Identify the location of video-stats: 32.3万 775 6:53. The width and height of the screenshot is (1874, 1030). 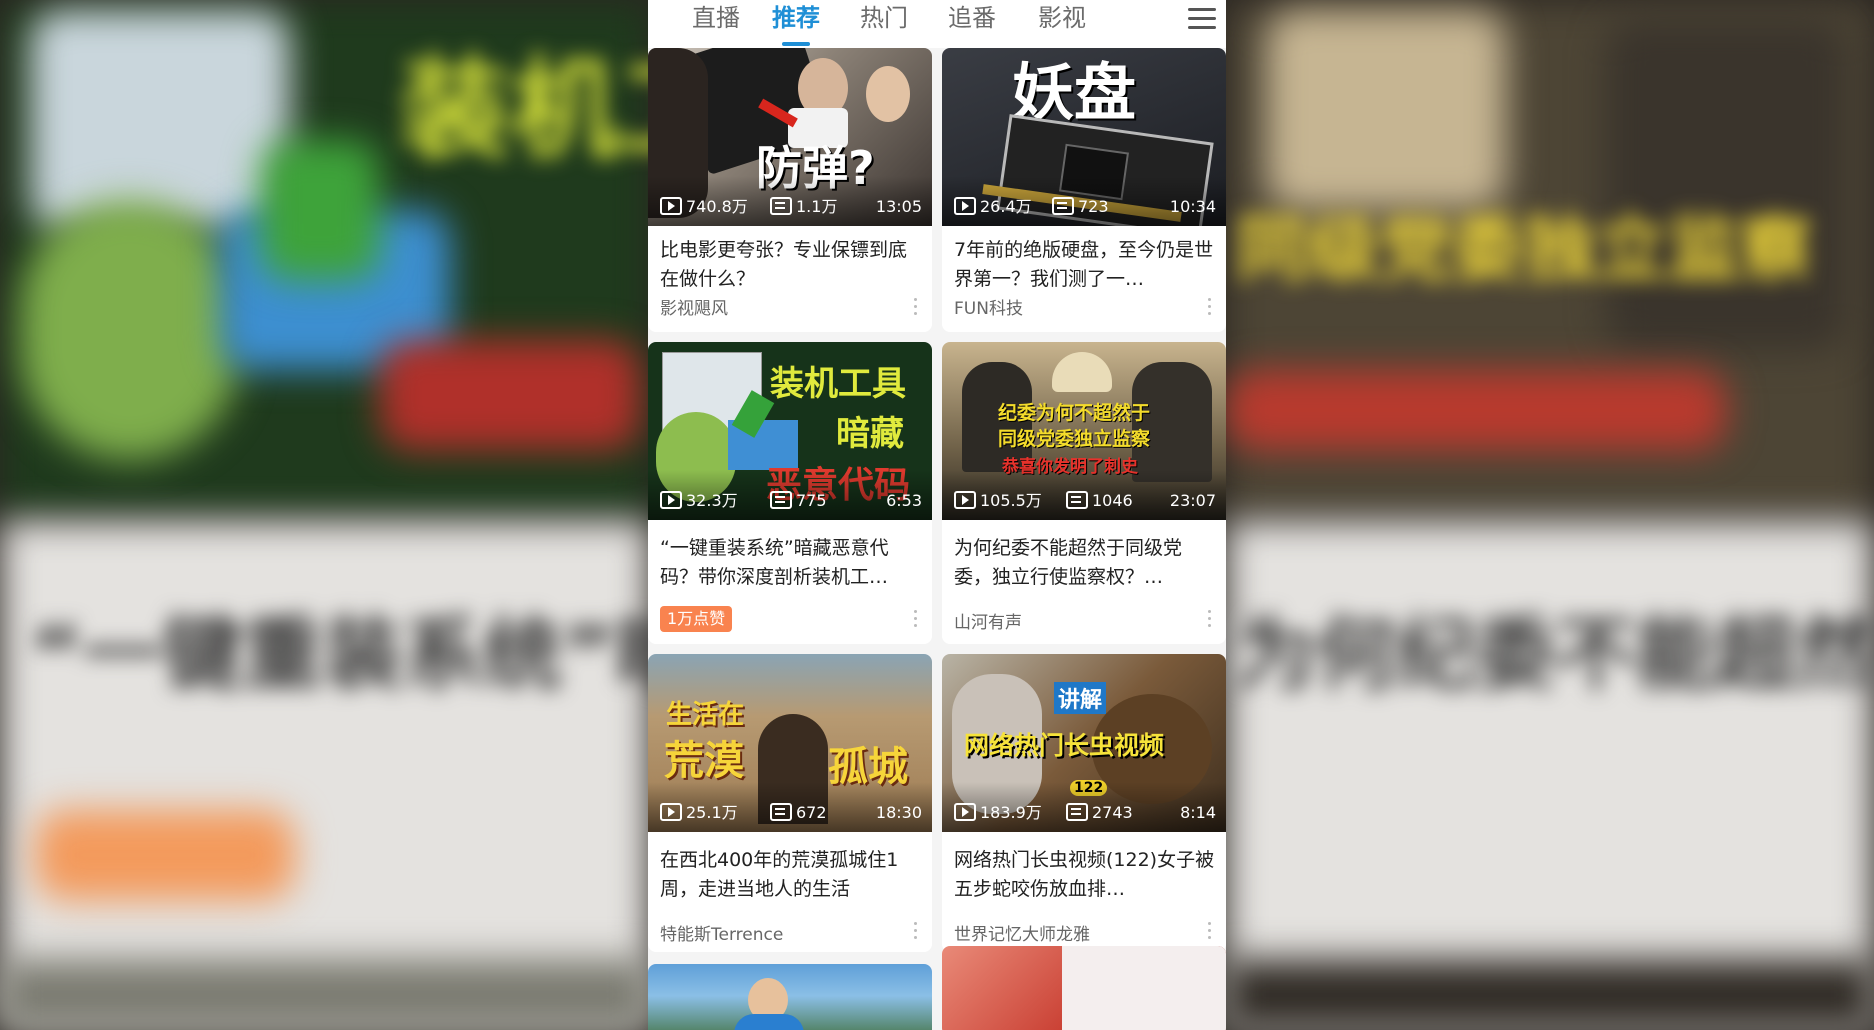
(791, 501).